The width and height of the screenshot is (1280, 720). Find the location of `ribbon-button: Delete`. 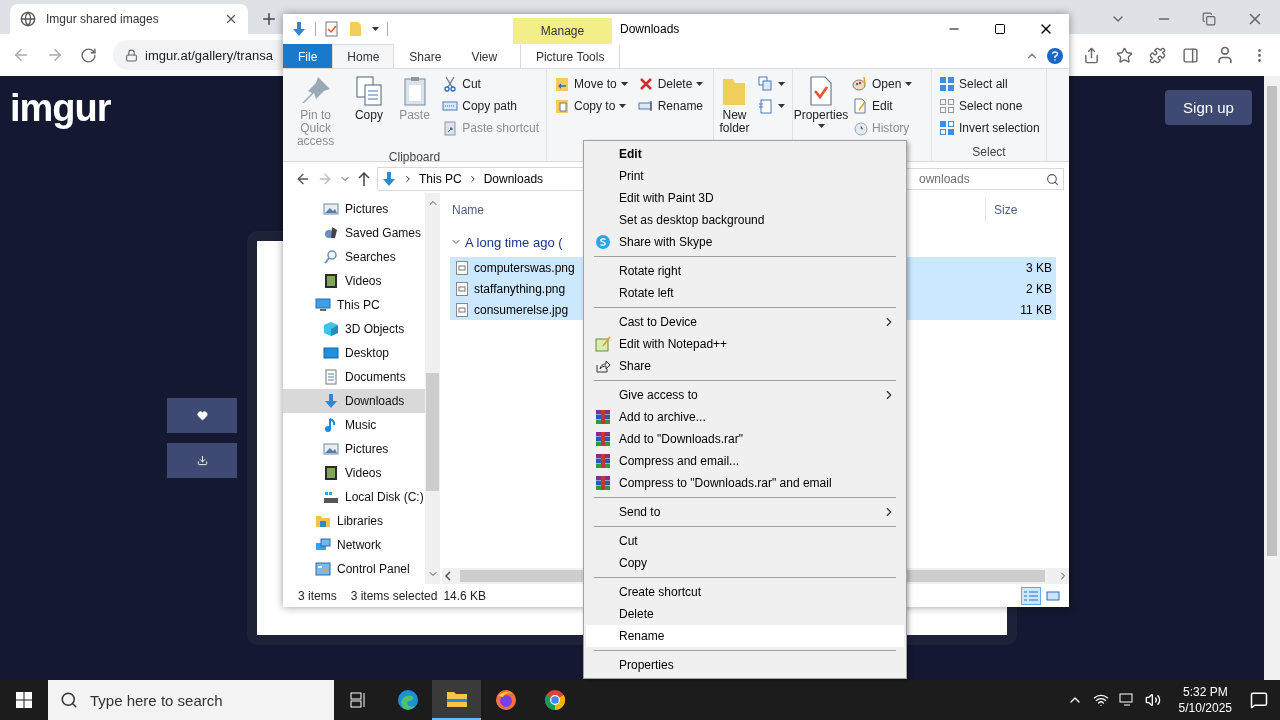

ribbon-button: Delete is located at coordinates (670, 84).